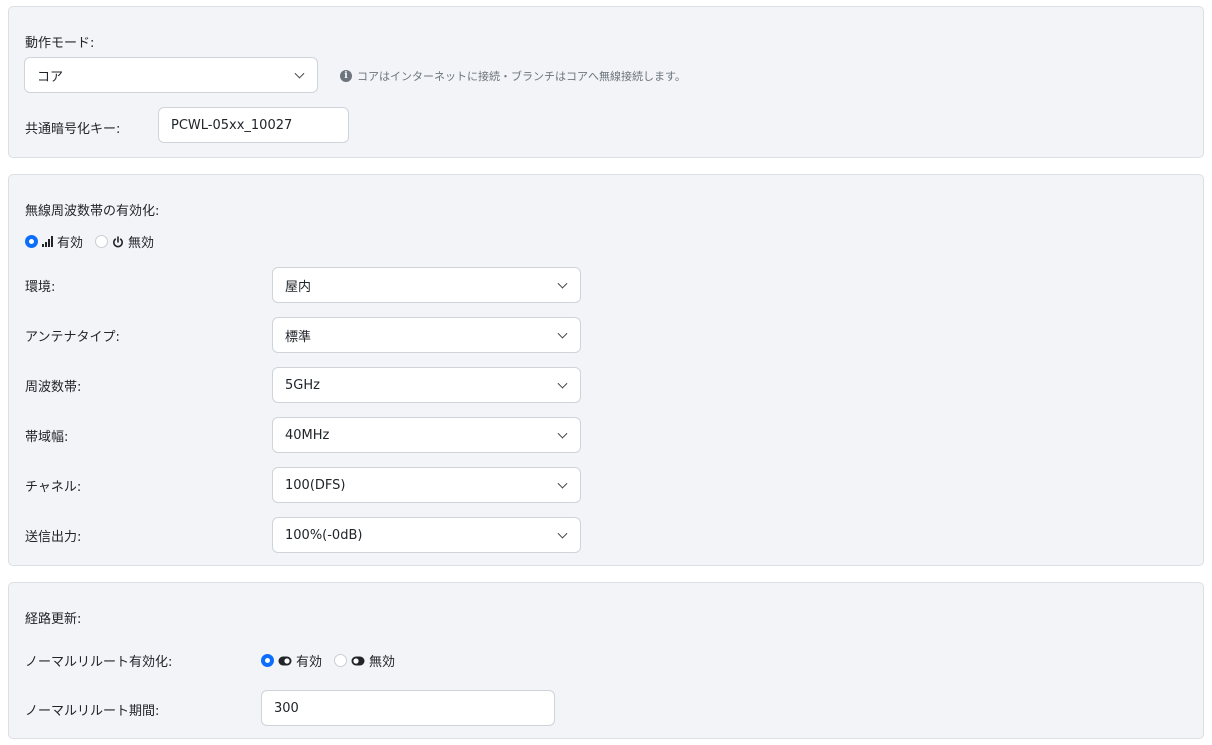  I want to click on mode-hint-text: コアはインターネットに接続・ブランチはコアへ無線接続します。, so click(521, 76).